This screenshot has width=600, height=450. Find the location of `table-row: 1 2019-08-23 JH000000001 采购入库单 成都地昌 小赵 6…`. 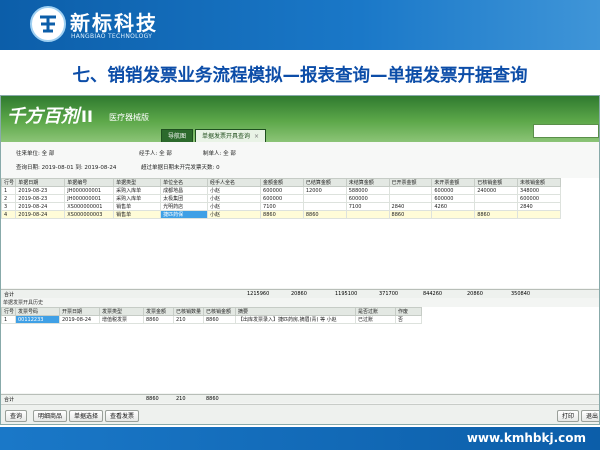

table-row: 1 2019-08-23 JH000000001 采购入库单 成都地昌 小赵 6… is located at coordinates (281, 190).